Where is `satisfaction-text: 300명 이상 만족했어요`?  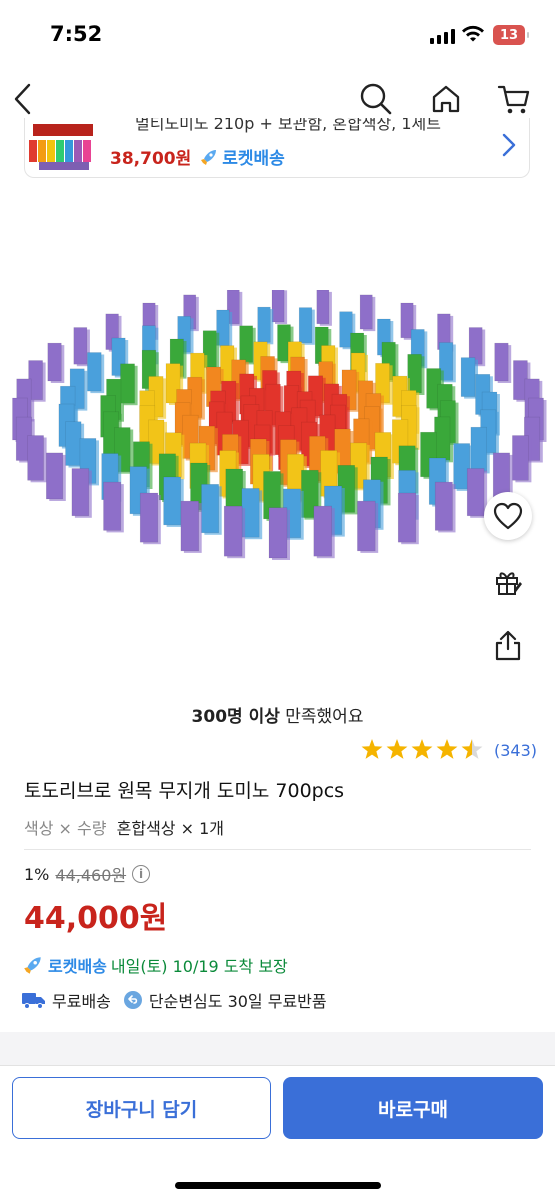 satisfaction-text: 300명 이상 만족했어요 is located at coordinates (277, 714).